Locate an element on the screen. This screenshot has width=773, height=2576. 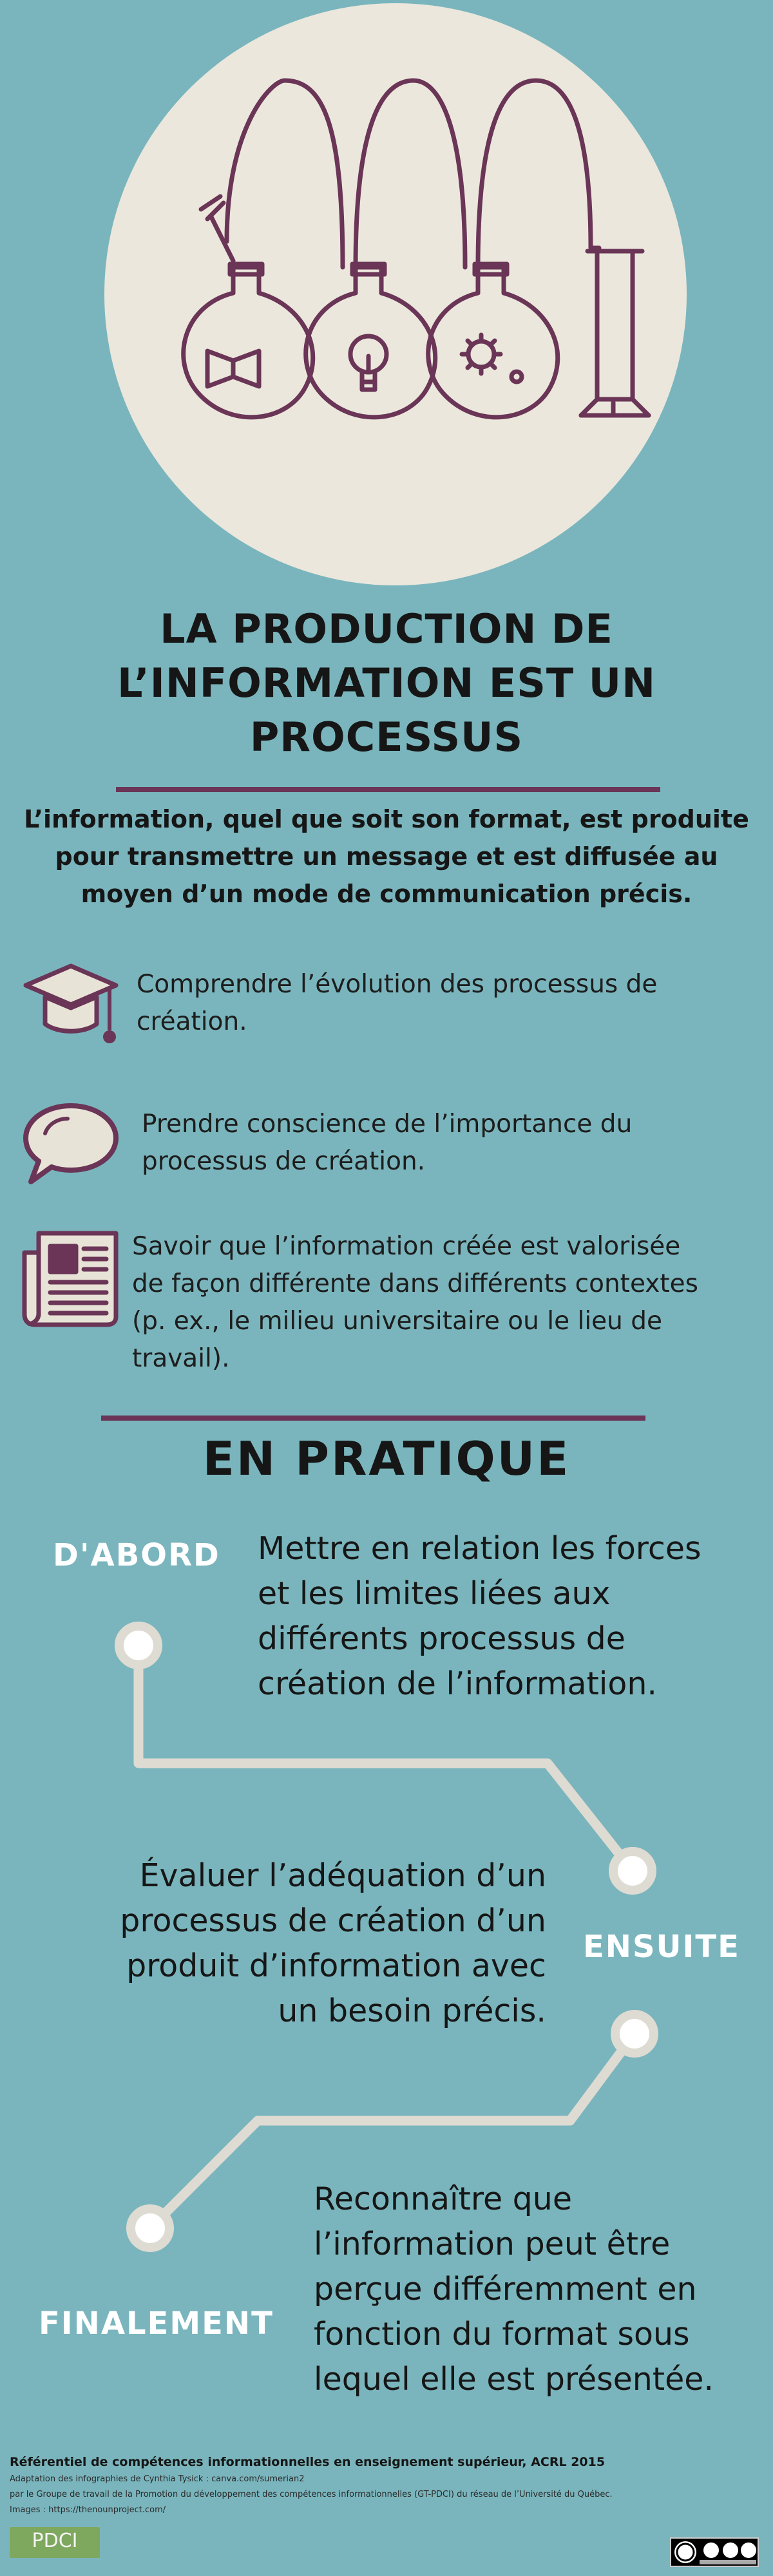
step-1-node is located at coordinates (138, 1645).